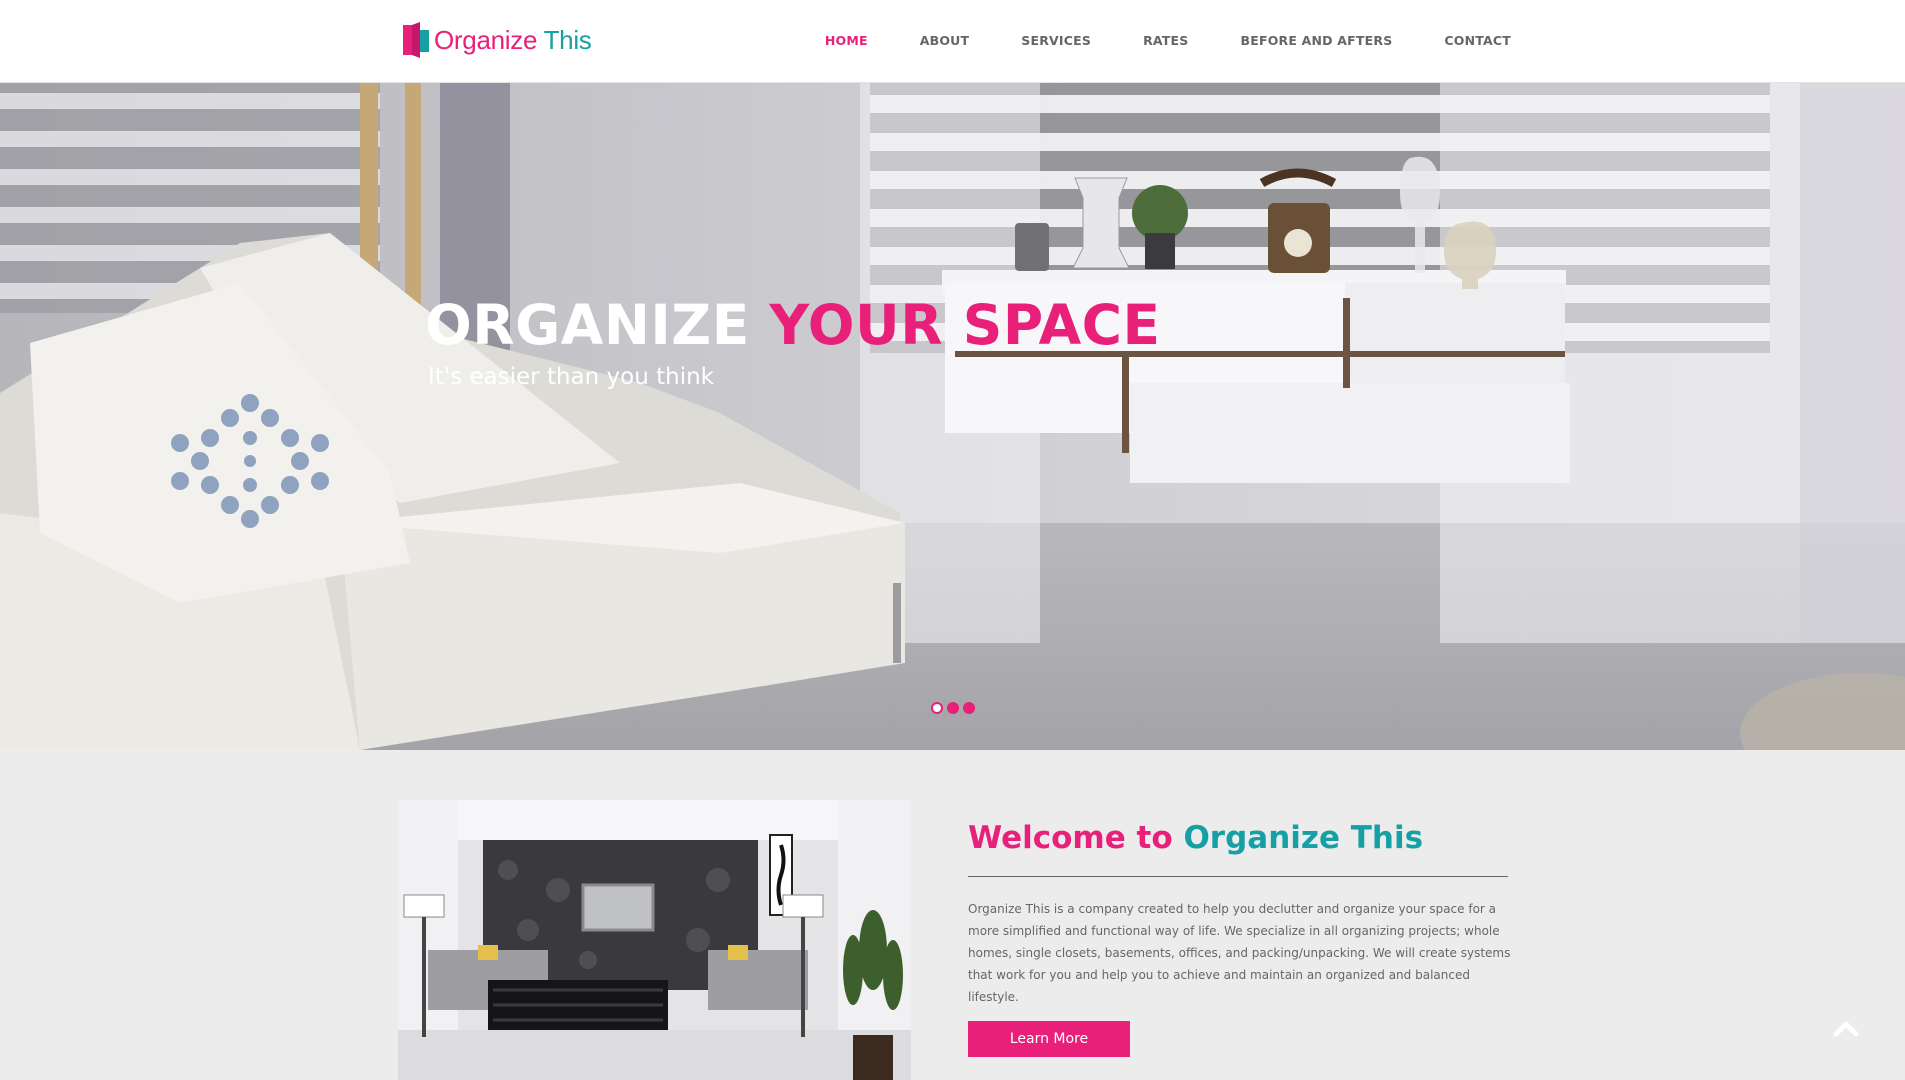  Describe the element at coordinates (587, 325) in the screenshot. I see `hero-title-part1: ORGANIZE` at that location.